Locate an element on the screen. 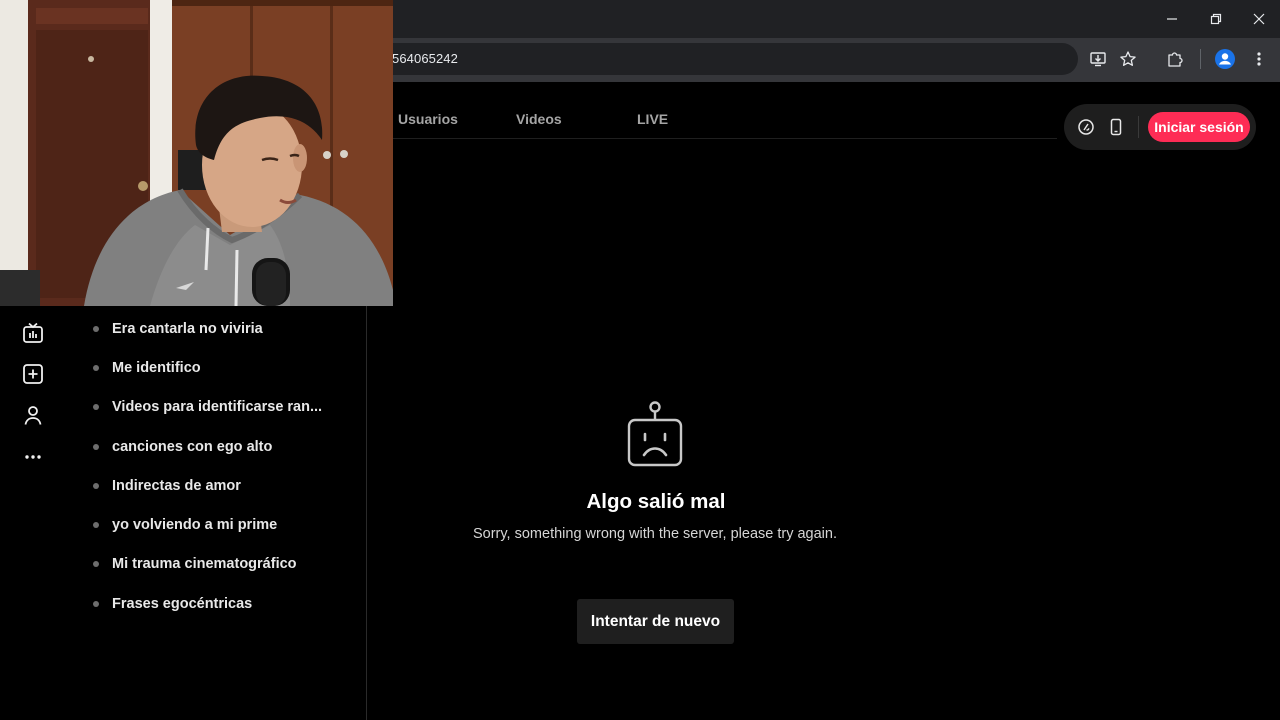  coin-icon is located at coordinates (1086, 127).